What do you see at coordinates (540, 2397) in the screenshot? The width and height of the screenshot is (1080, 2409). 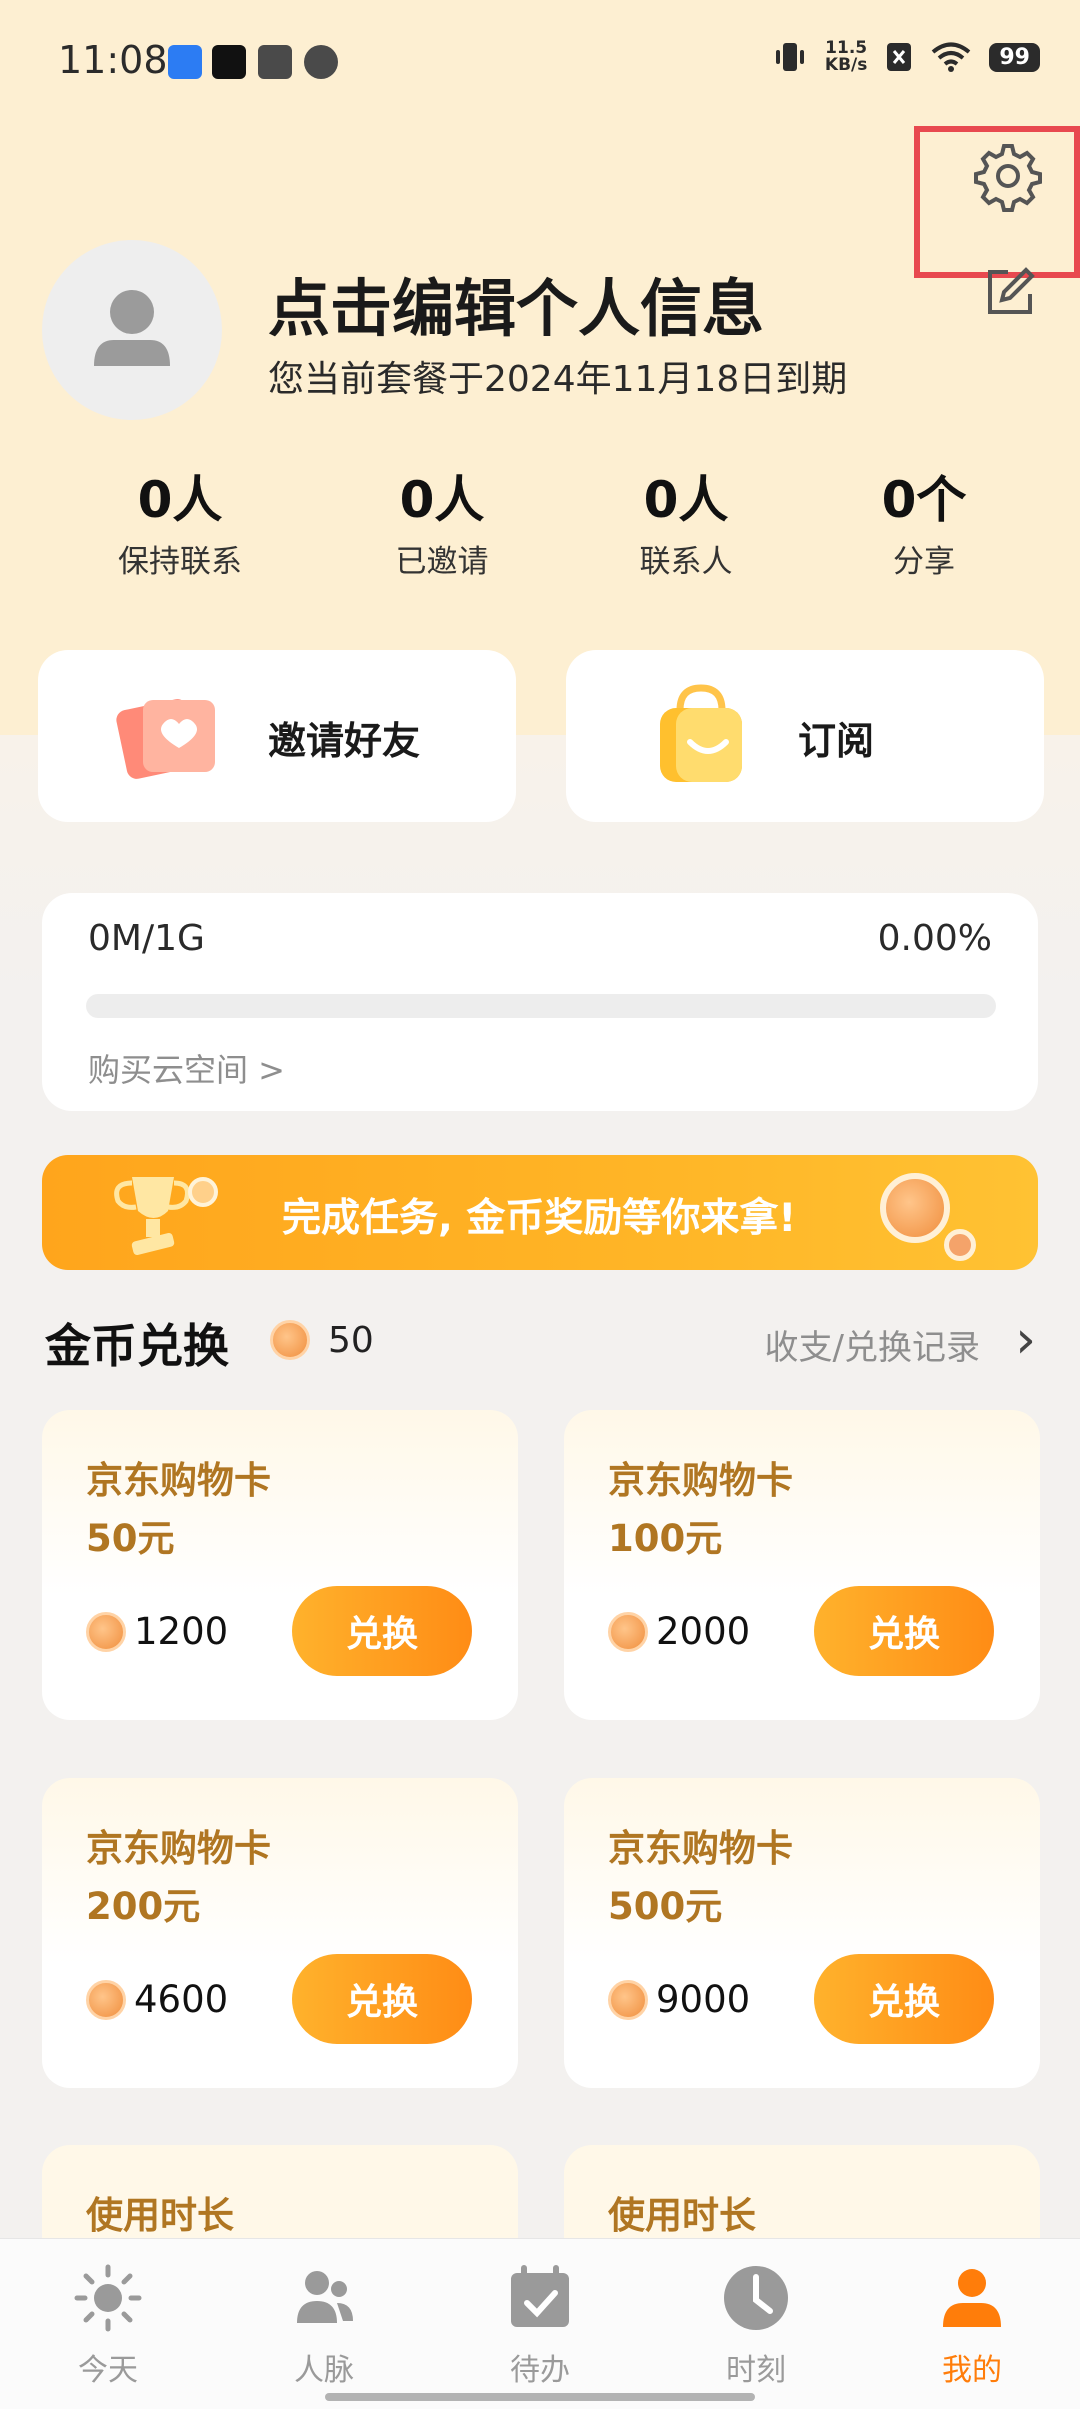 I see `home-indicator` at bounding box center [540, 2397].